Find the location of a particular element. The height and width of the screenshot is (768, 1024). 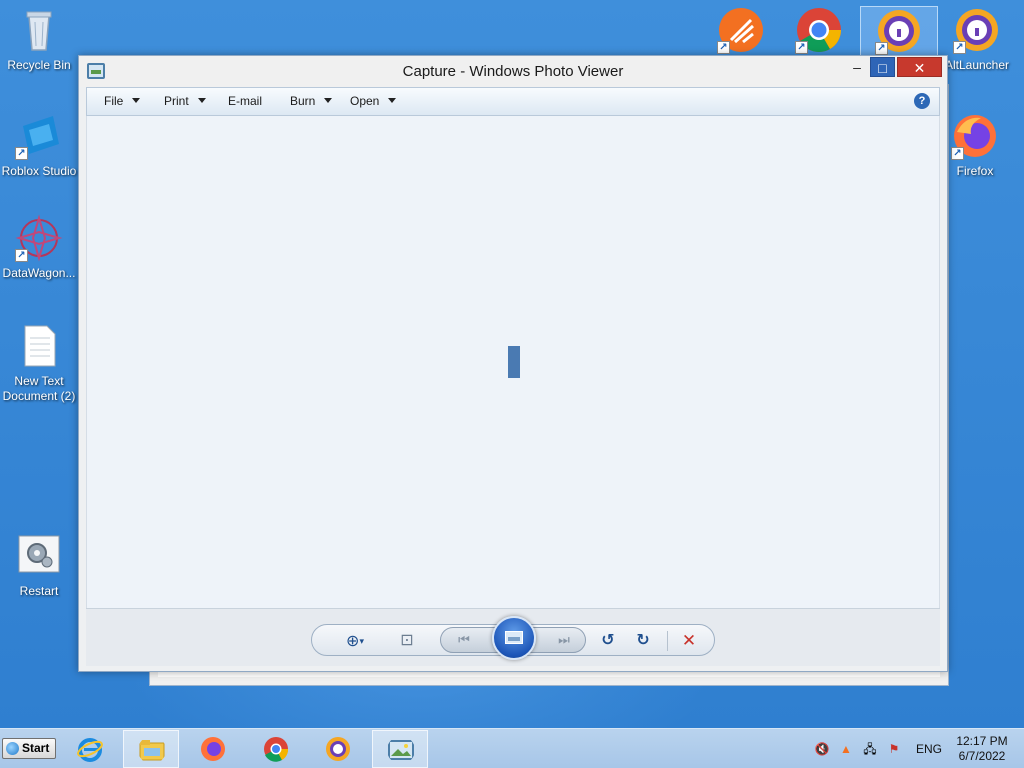

desktop-icon-label: Roblox Studio is located at coordinates (39, 171).